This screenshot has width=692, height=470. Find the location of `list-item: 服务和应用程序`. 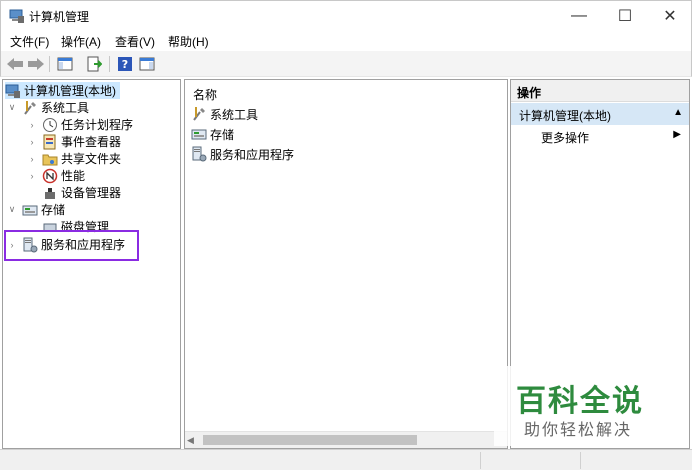

list-item: 服务和应用程序 is located at coordinates (242, 154).